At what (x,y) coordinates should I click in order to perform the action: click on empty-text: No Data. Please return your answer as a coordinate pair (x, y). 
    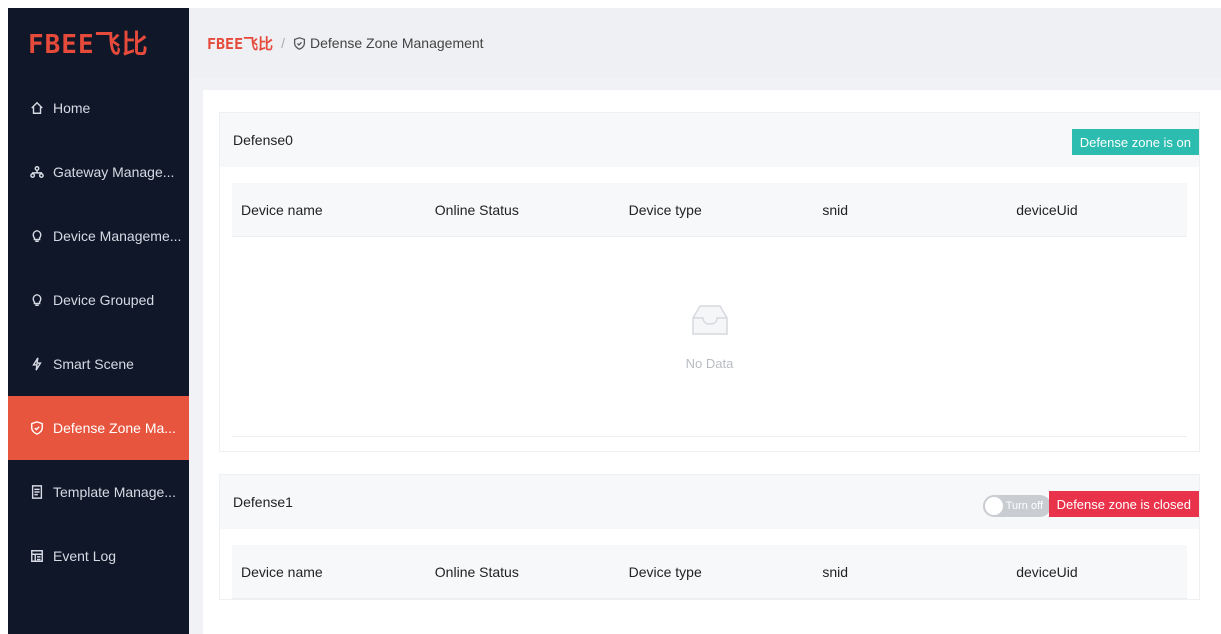
    Looking at the image, I should click on (709, 363).